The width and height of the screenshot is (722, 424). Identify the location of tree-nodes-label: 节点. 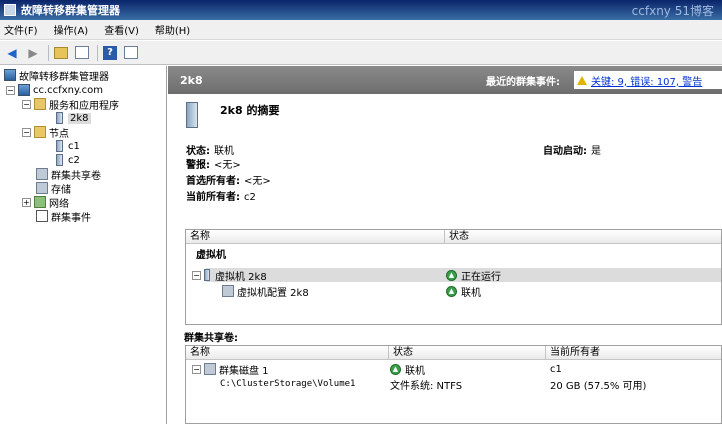
(59, 134).